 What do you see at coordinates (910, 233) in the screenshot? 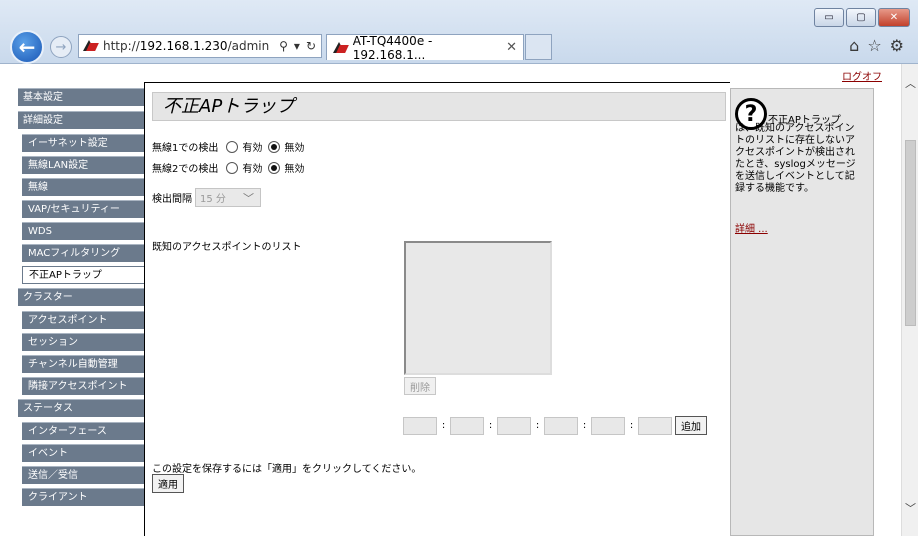
I see `scroll-thumb` at bounding box center [910, 233].